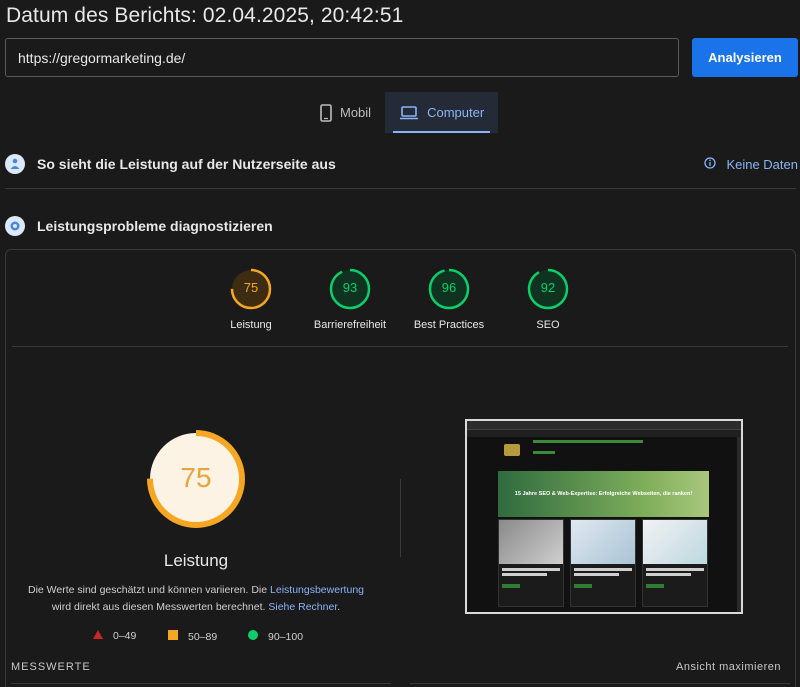 The width and height of the screenshot is (800, 687). What do you see at coordinates (98, 636) in the screenshot?
I see `triangle-icon` at bounding box center [98, 636].